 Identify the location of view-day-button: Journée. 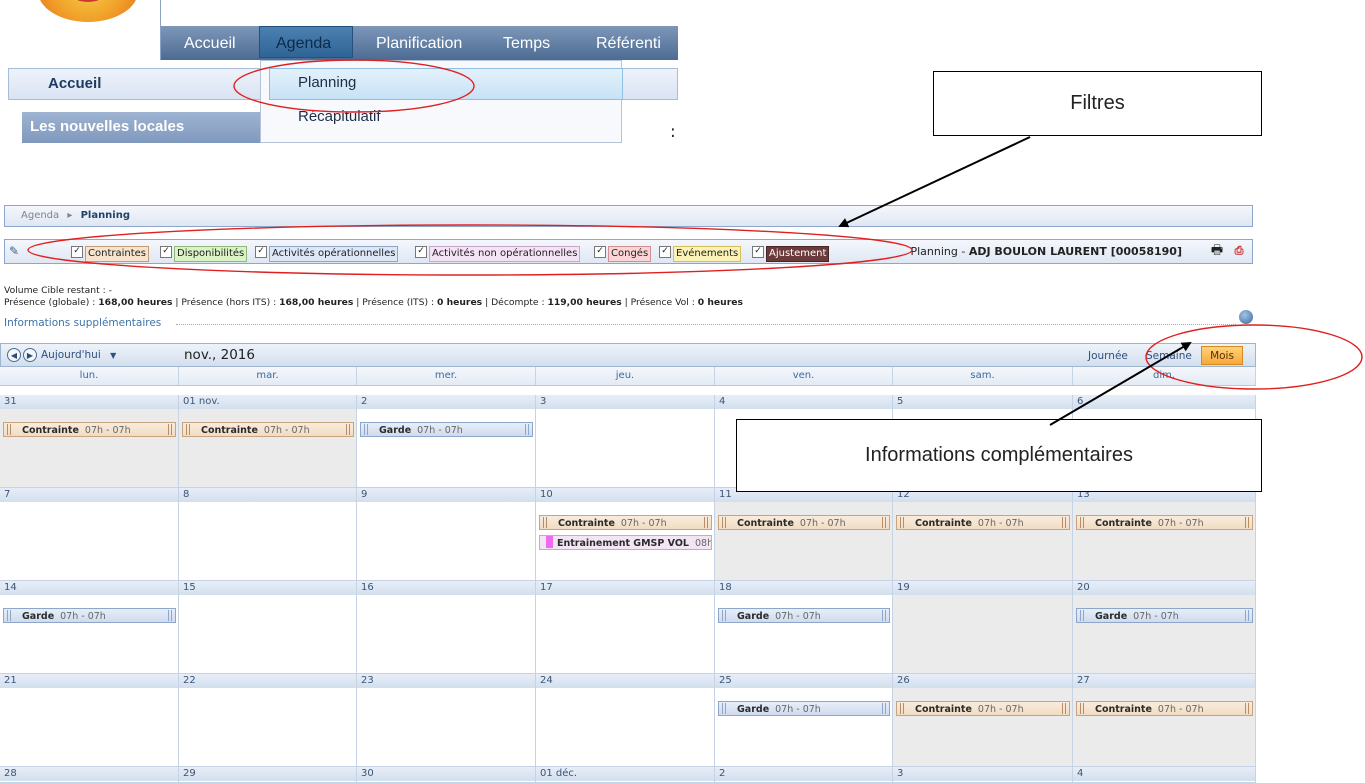
(1108, 356).